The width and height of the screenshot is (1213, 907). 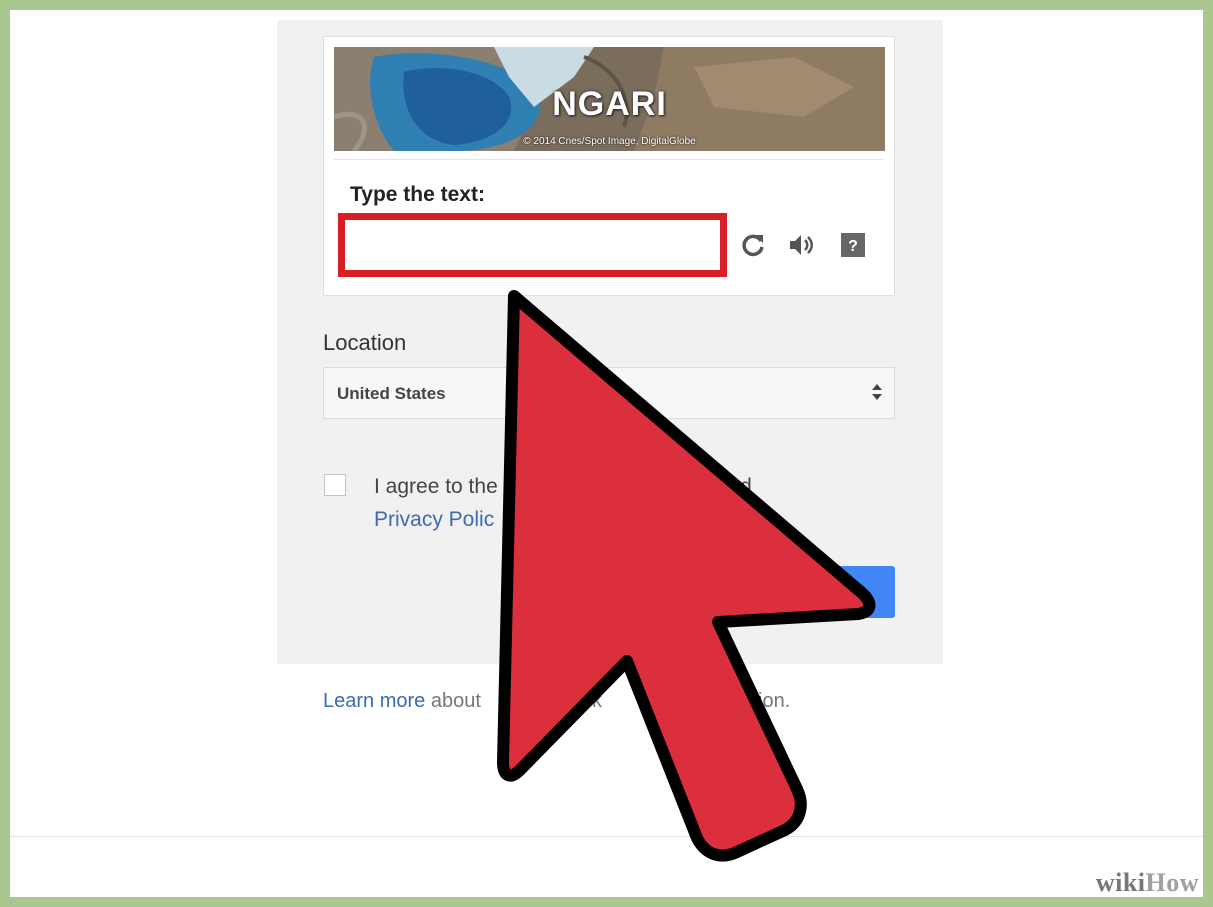 What do you see at coordinates (586, 701) in the screenshot?
I see `learn-ask: ask` at bounding box center [586, 701].